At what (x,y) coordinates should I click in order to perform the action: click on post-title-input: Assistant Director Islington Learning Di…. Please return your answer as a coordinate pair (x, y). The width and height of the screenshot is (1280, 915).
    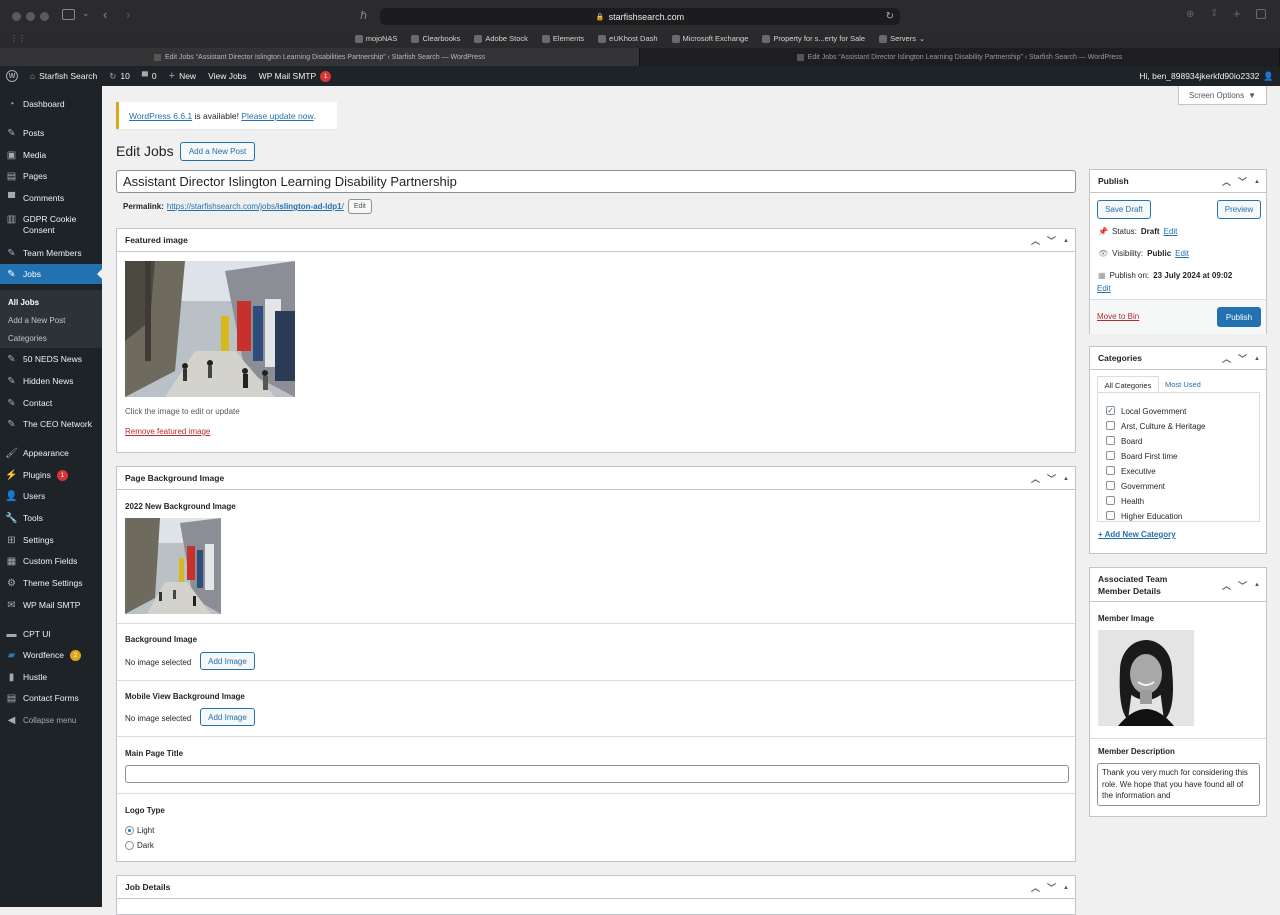
    Looking at the image, I should click on (596, 181).